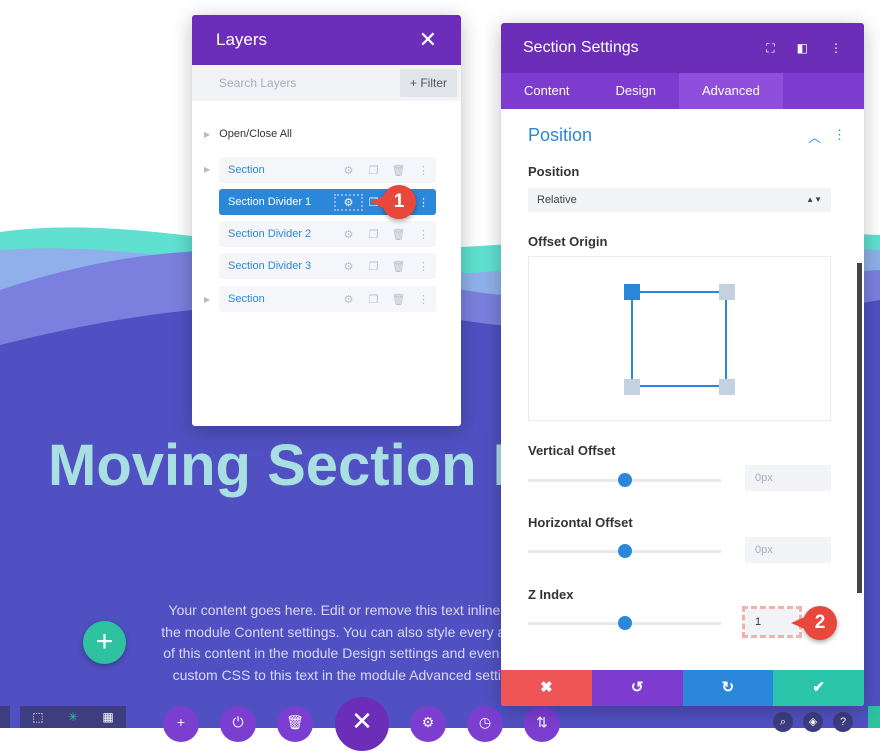 The image size is (880, 751). What do you see at coordinates (679, 200) in the screenshot?
I see `position-select: Relative ▲▼` at bounding box center [679, 200].